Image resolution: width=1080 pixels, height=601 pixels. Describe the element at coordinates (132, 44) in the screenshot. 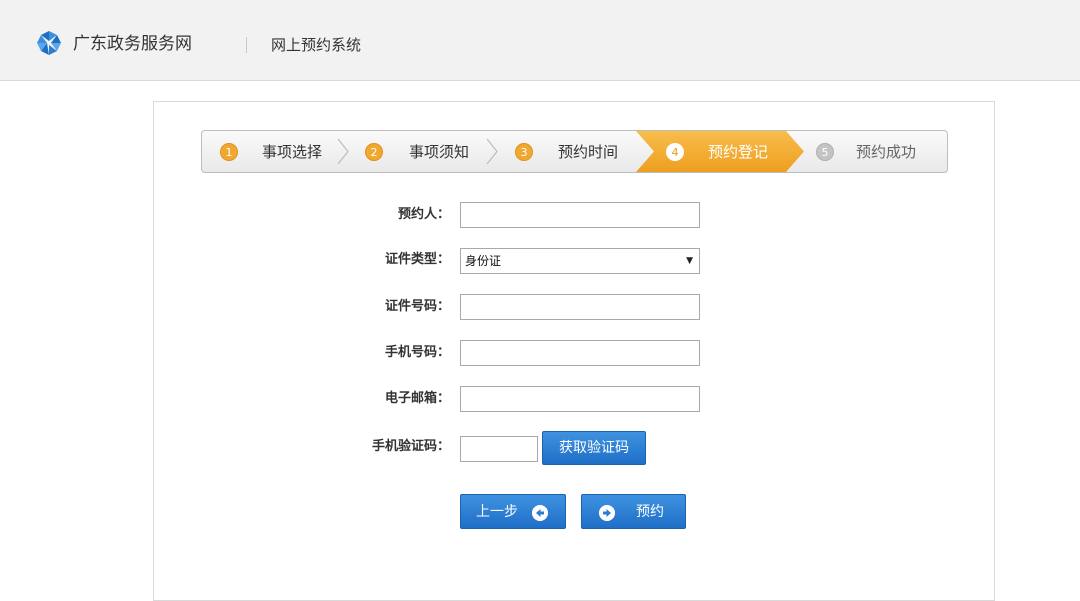

I see `site-name: 广东政务服务网` at that location.